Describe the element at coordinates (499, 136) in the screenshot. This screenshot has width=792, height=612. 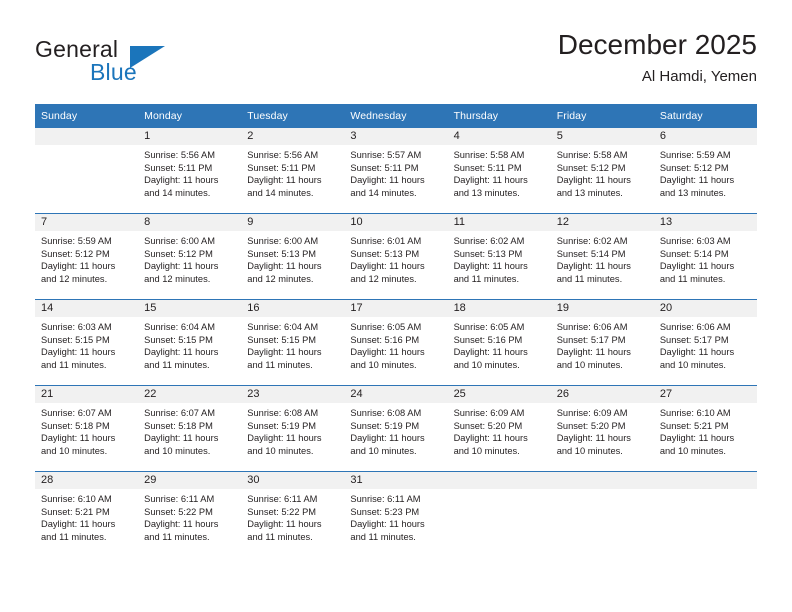
I see `day-number: 4` at that location.